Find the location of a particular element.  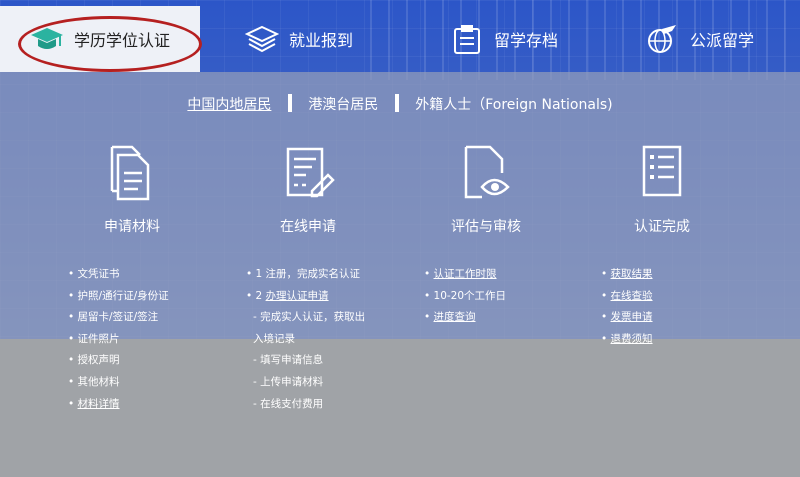

list-subitem: - 在线支付费用 is located at coordinates (288, 403).